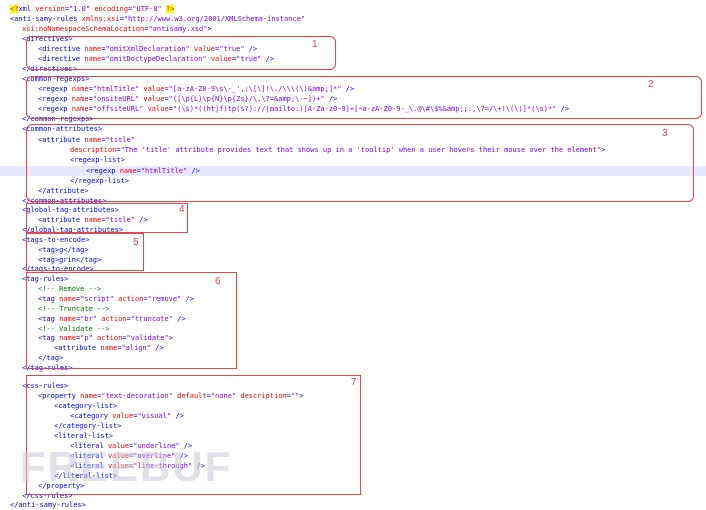 The image size is (706, 510). What do you see at coordinates (92, 9) in the screenshot?
I see `code-line: <?xml version="1.0" encoding="UTF-8" ?>` at bounding box center [92, 9].